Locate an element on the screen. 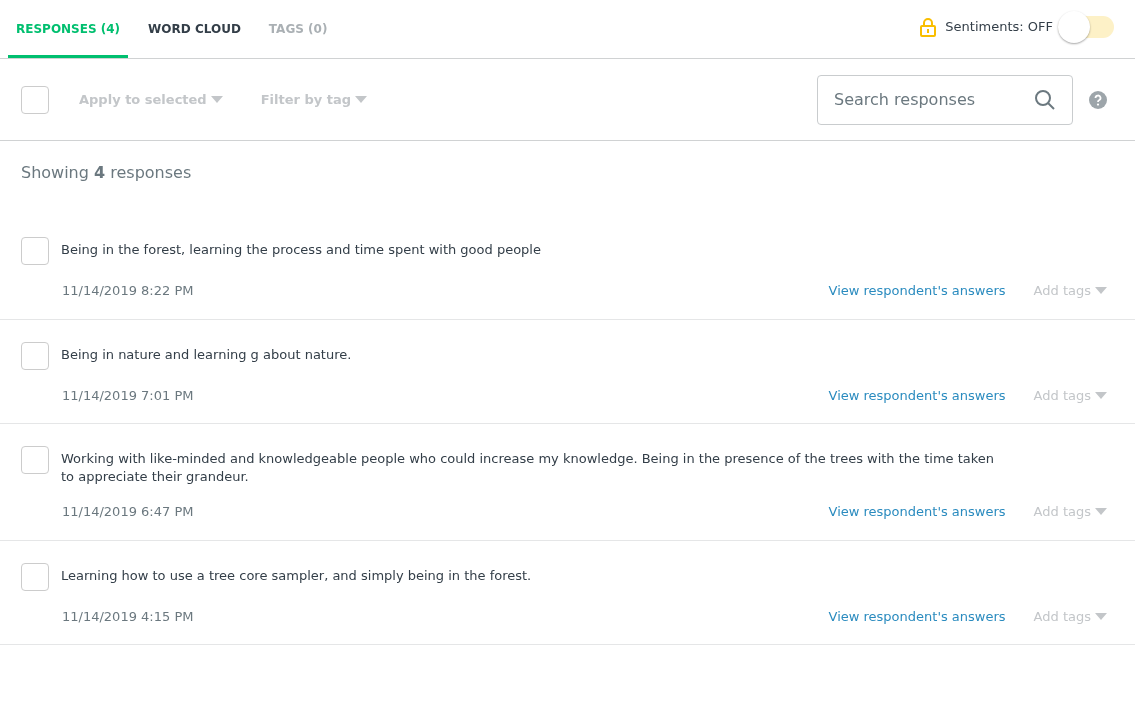 The height and width of the screenshot is (725, 1135). search-field: Search responses is located at coordinates (945, 99).